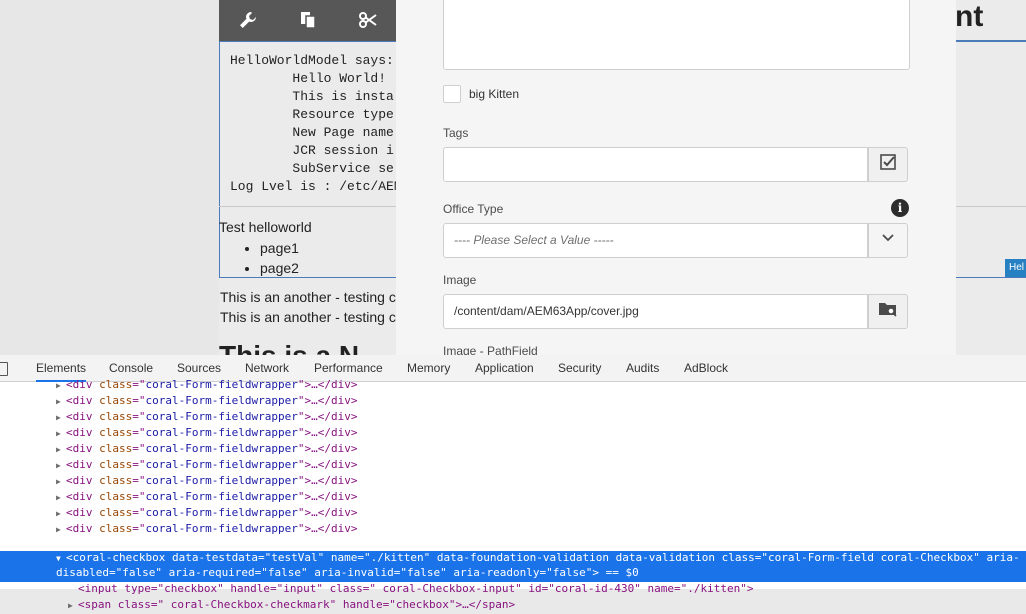  What do you see at coordinates (452, 94) in the screenshot?
I see `big-kitten-checkbox` at bounding box center [452, 94].